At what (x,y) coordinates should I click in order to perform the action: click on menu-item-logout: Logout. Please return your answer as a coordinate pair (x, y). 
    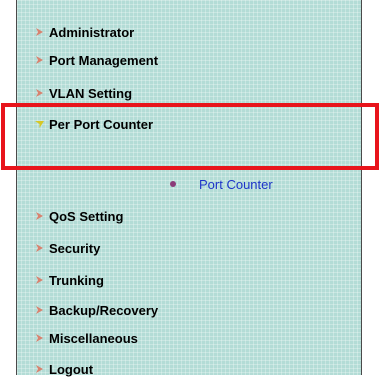
    Looking at the image, I should click on (64, 369).